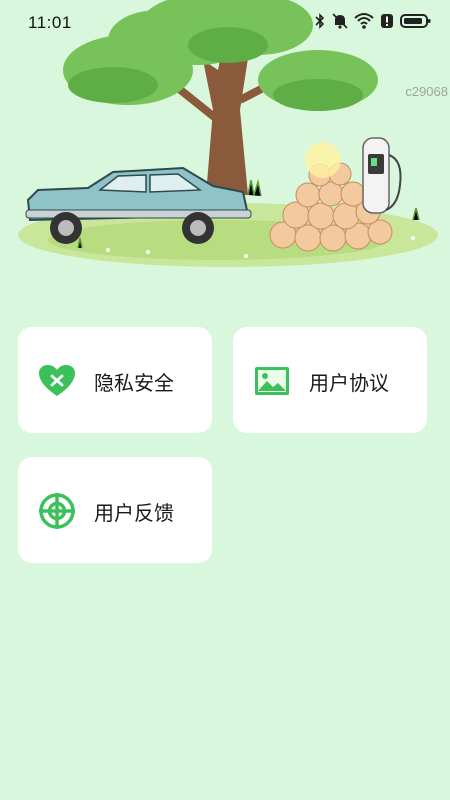  What do you see at coordinates (134, 513) in the screenshot?
I see `user-feedback-label: 用户反馈` at bounding box center [134, 513].